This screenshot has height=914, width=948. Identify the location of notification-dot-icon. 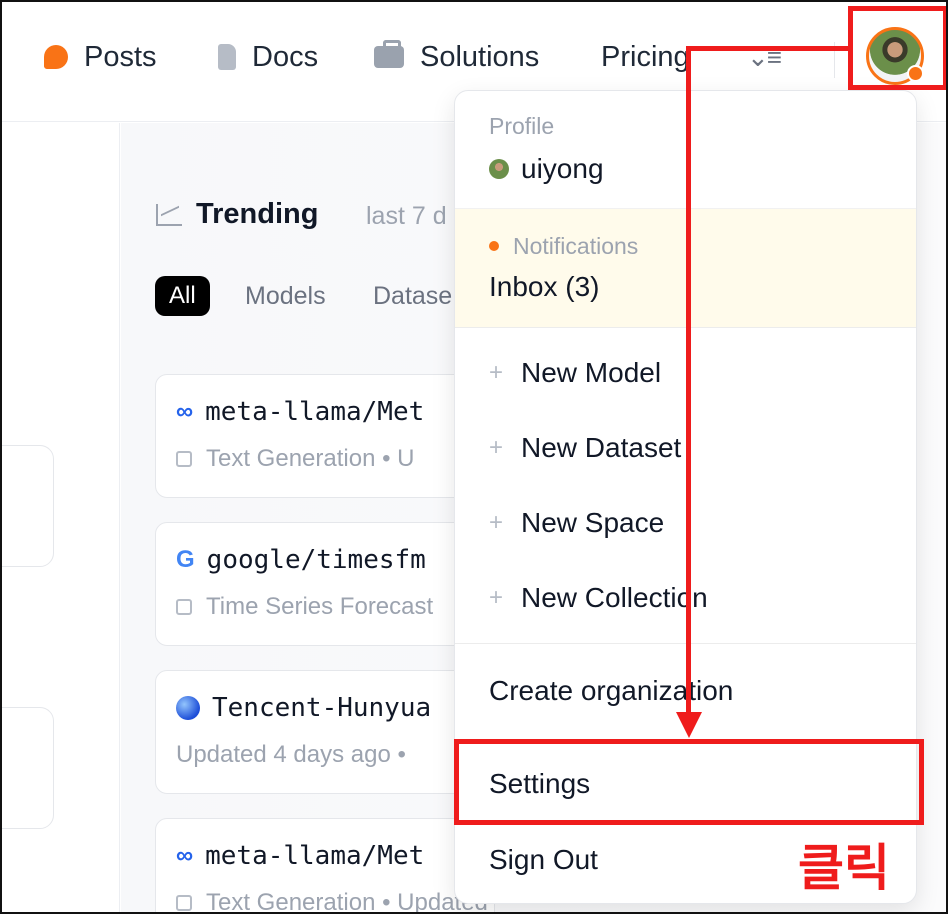
(494, 246).